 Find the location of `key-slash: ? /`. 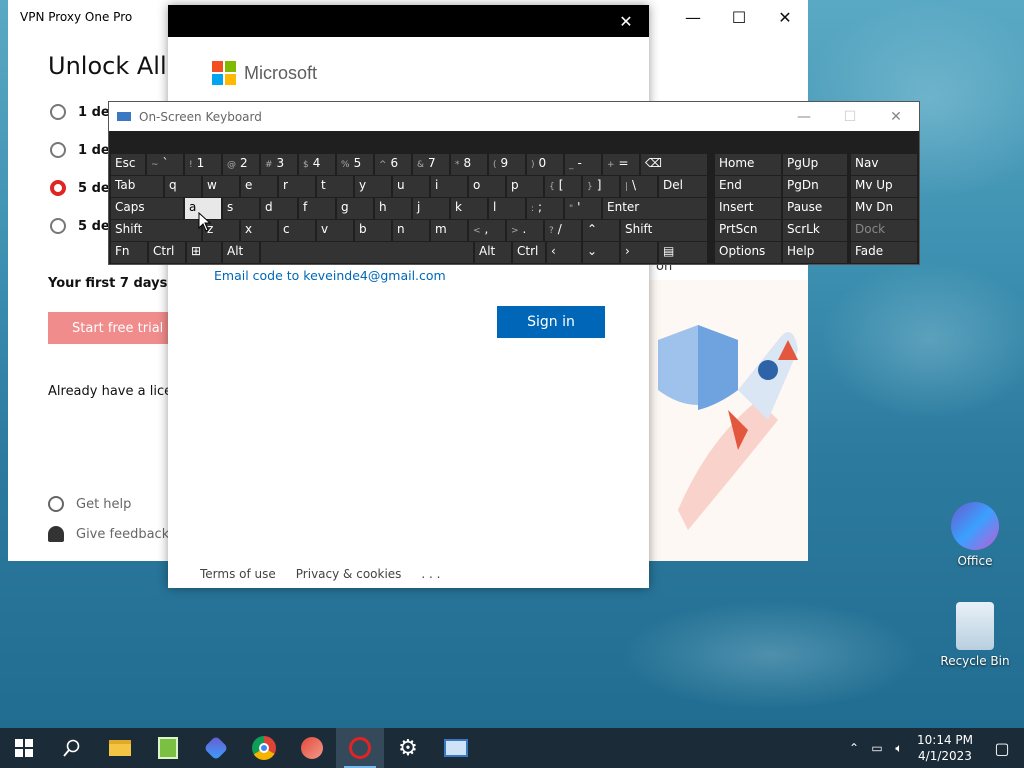

key-slash: ? / is located at coordinates (563, 230).